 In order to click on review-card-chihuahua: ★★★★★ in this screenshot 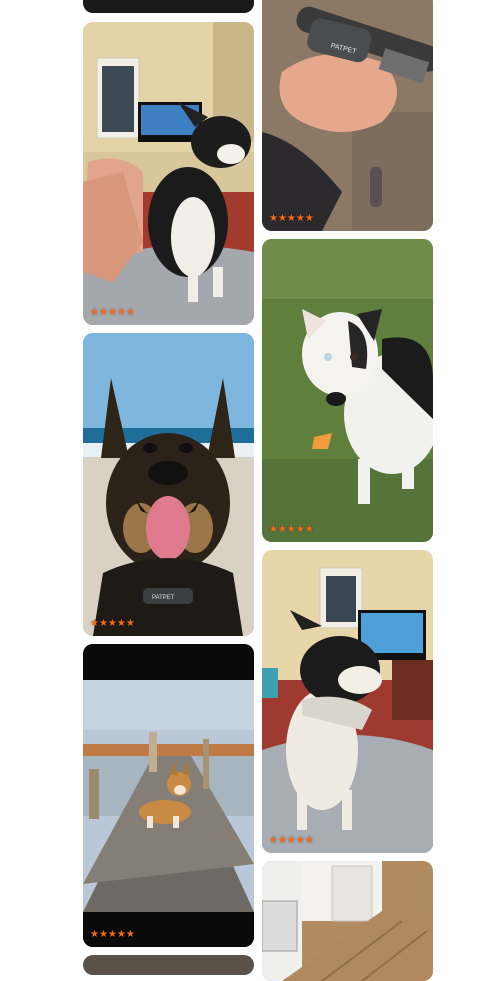, I will do `click(168, 173)`.